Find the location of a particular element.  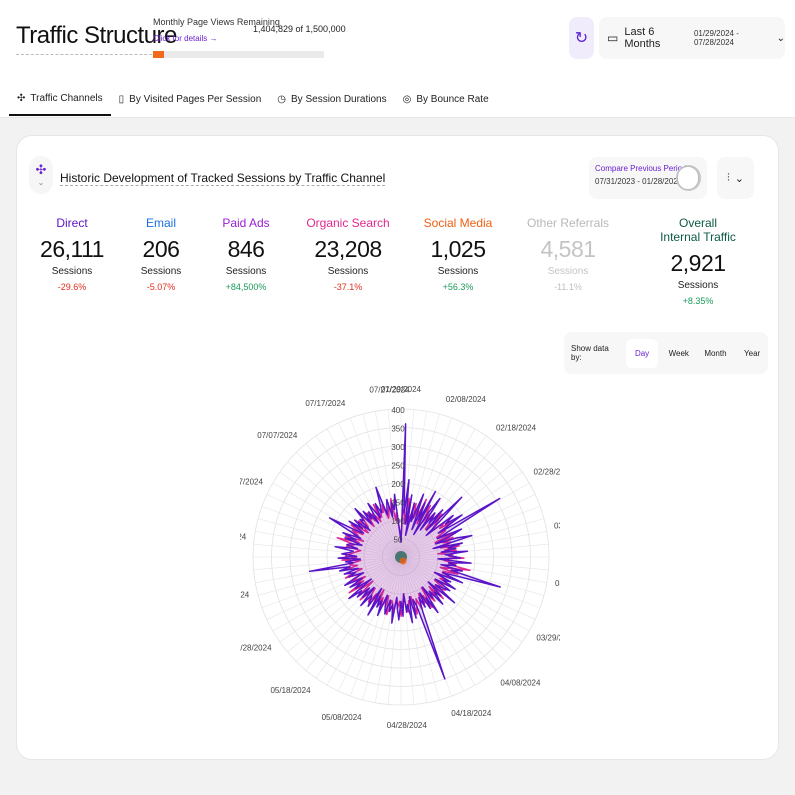

stat-change: -29.6% is located at coordinates (72, 287).